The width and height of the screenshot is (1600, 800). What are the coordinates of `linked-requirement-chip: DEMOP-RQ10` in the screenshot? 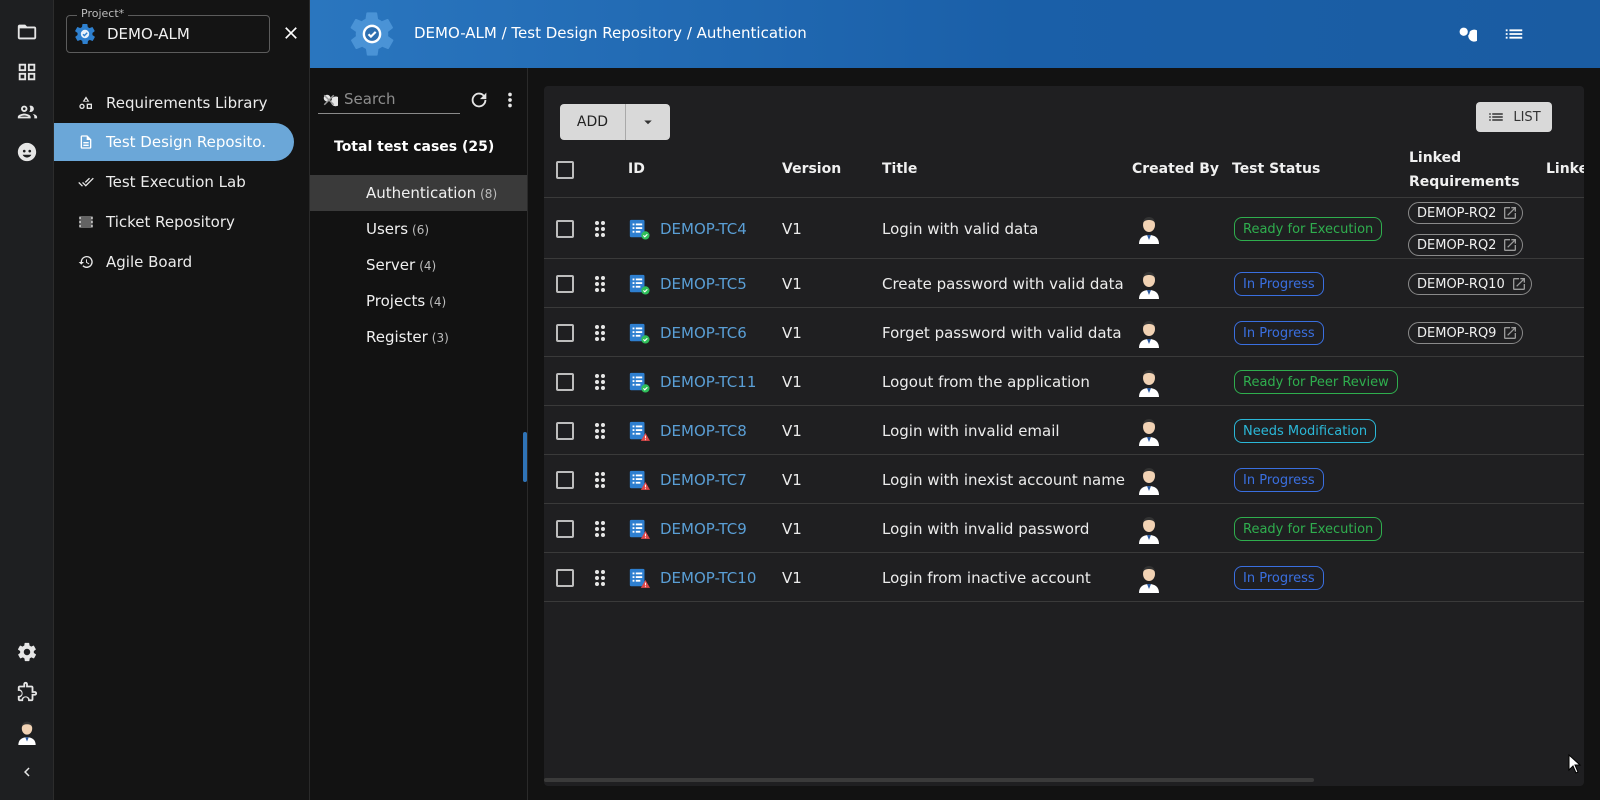 It's located at (1470, 284).